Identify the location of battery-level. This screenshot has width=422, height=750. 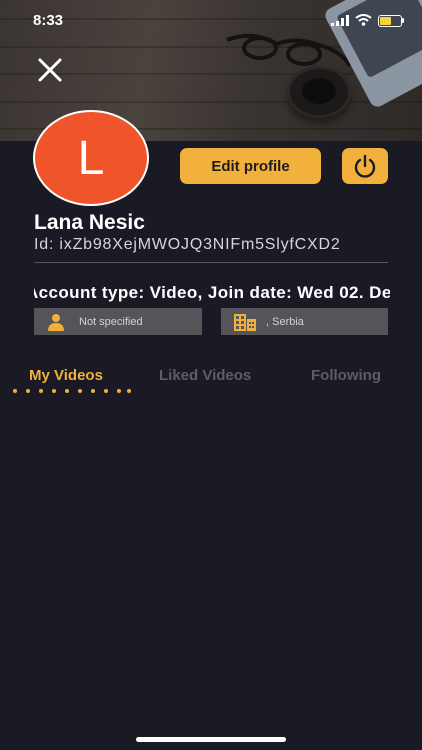
(385, 21).